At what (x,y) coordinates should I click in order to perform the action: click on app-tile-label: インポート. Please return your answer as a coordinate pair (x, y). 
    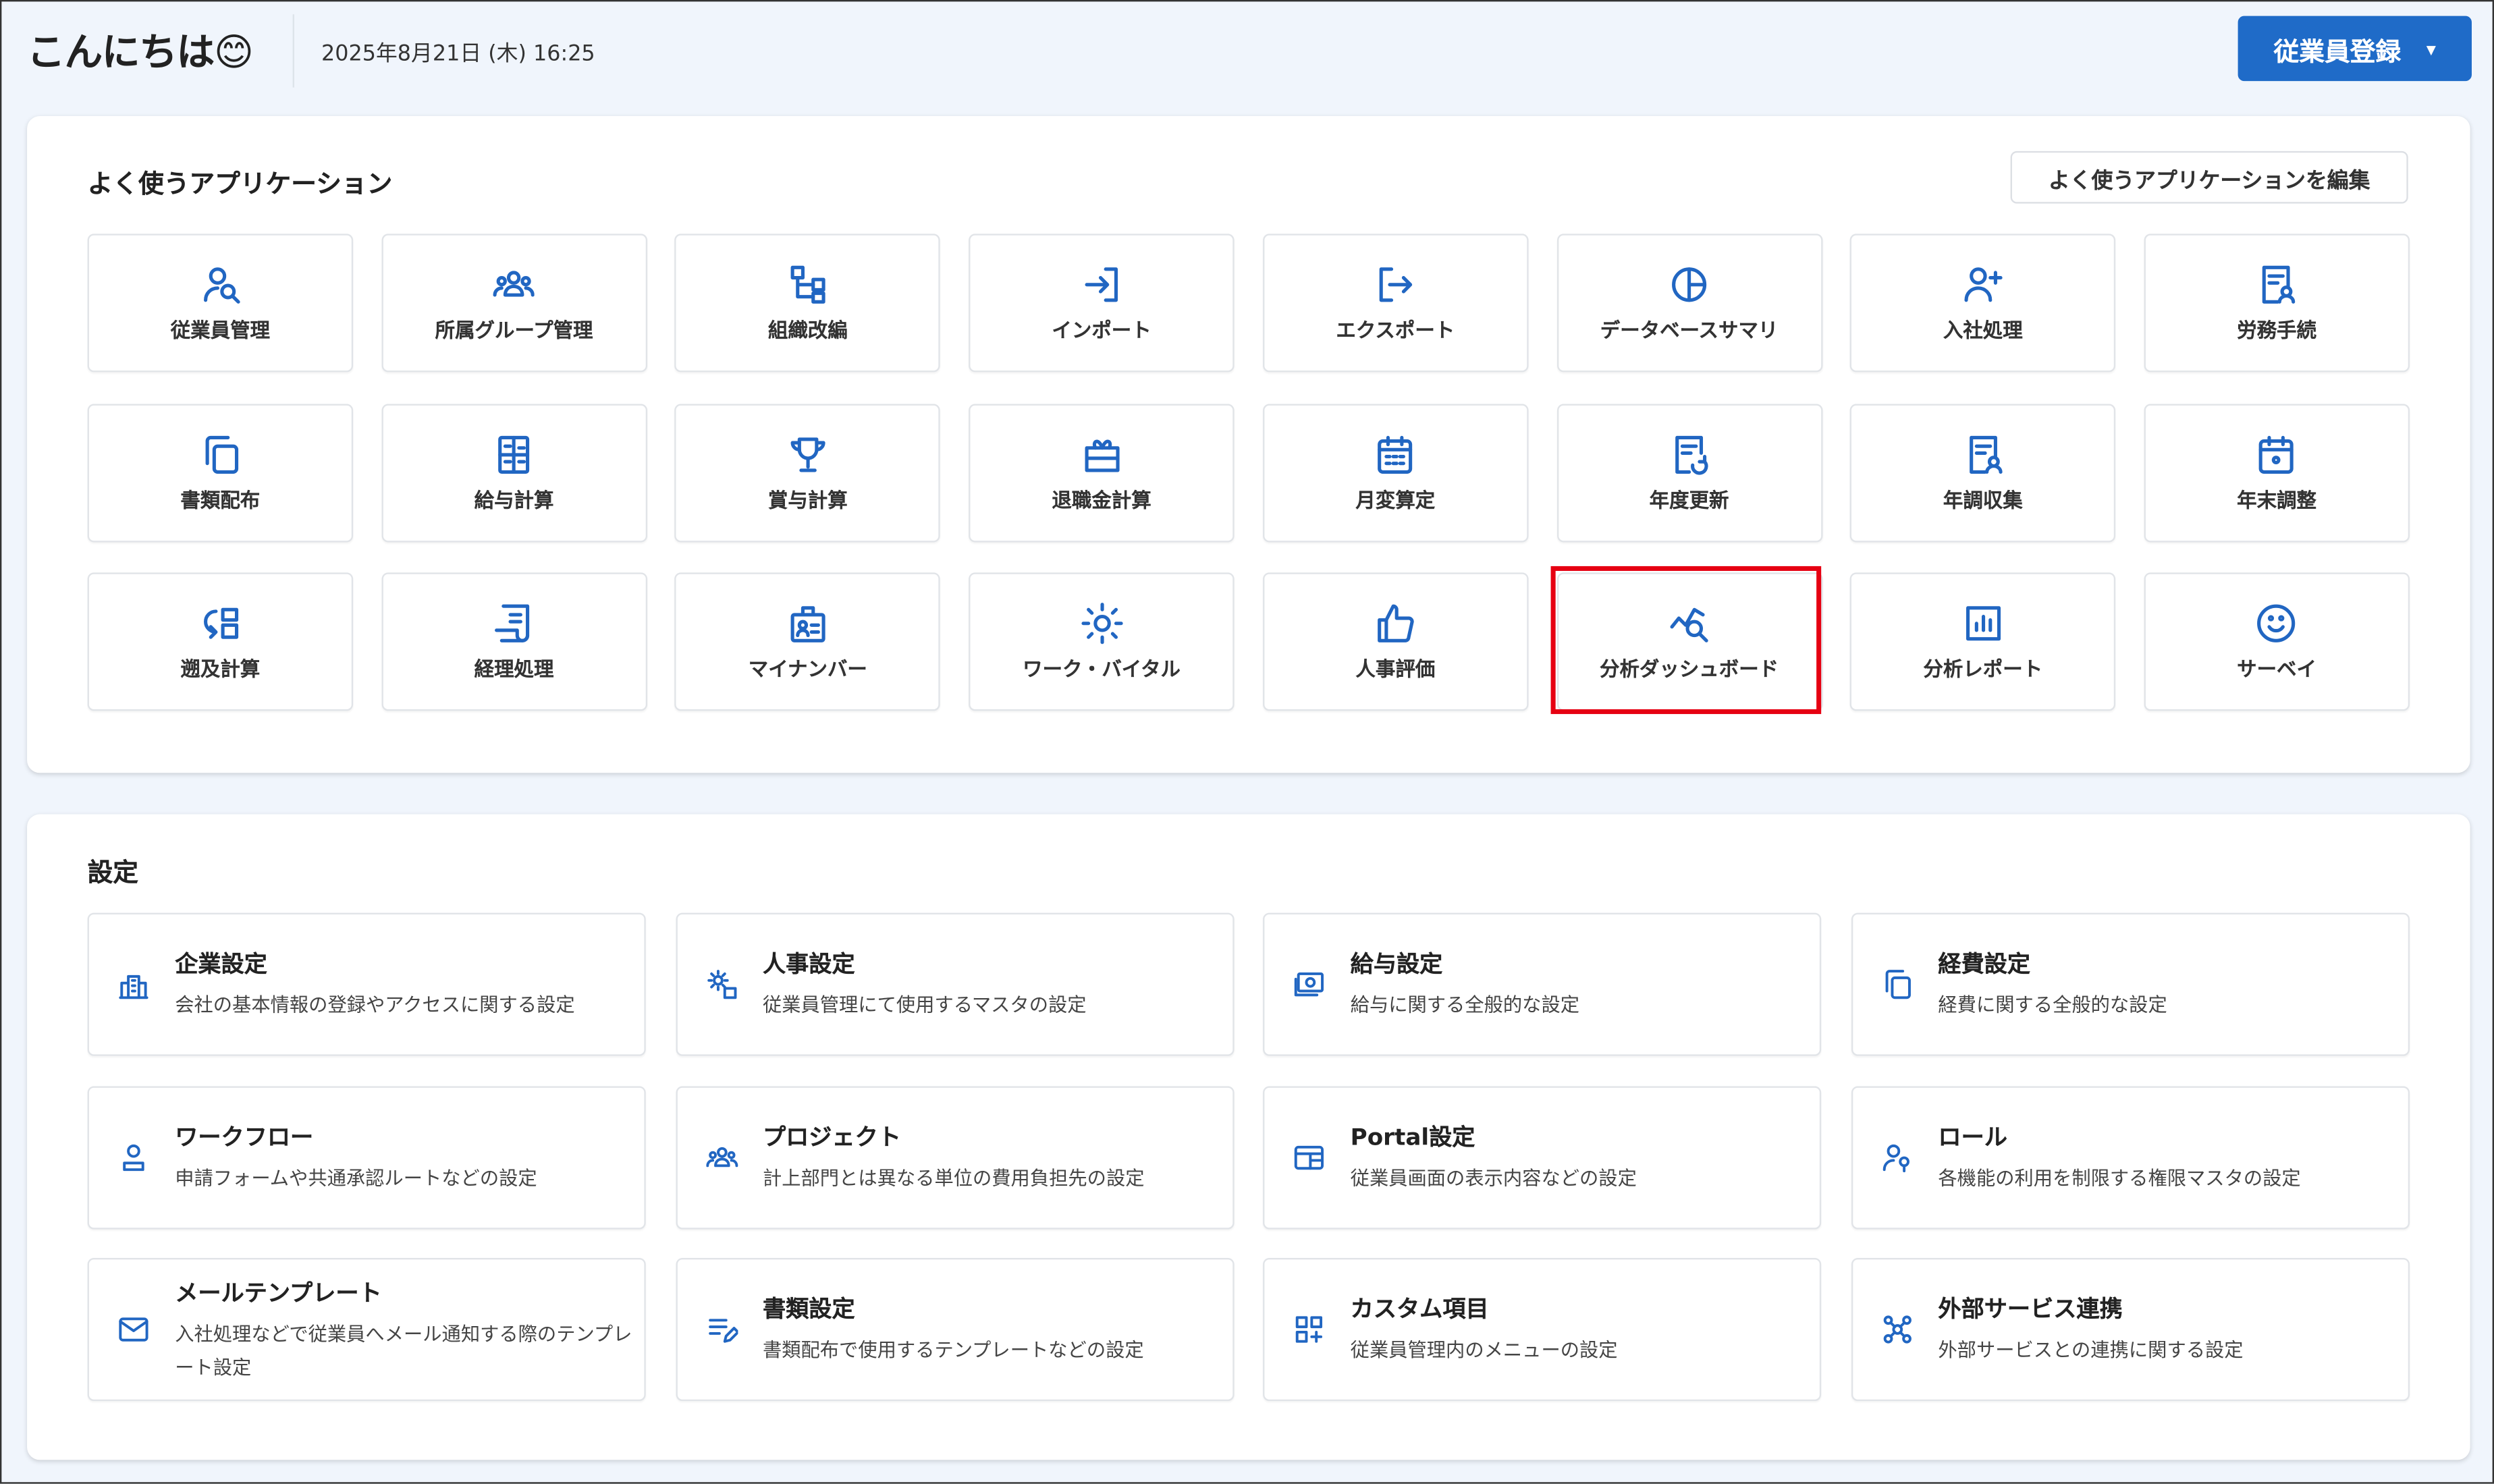
    Looking at the image, I should click on (1102, 330).